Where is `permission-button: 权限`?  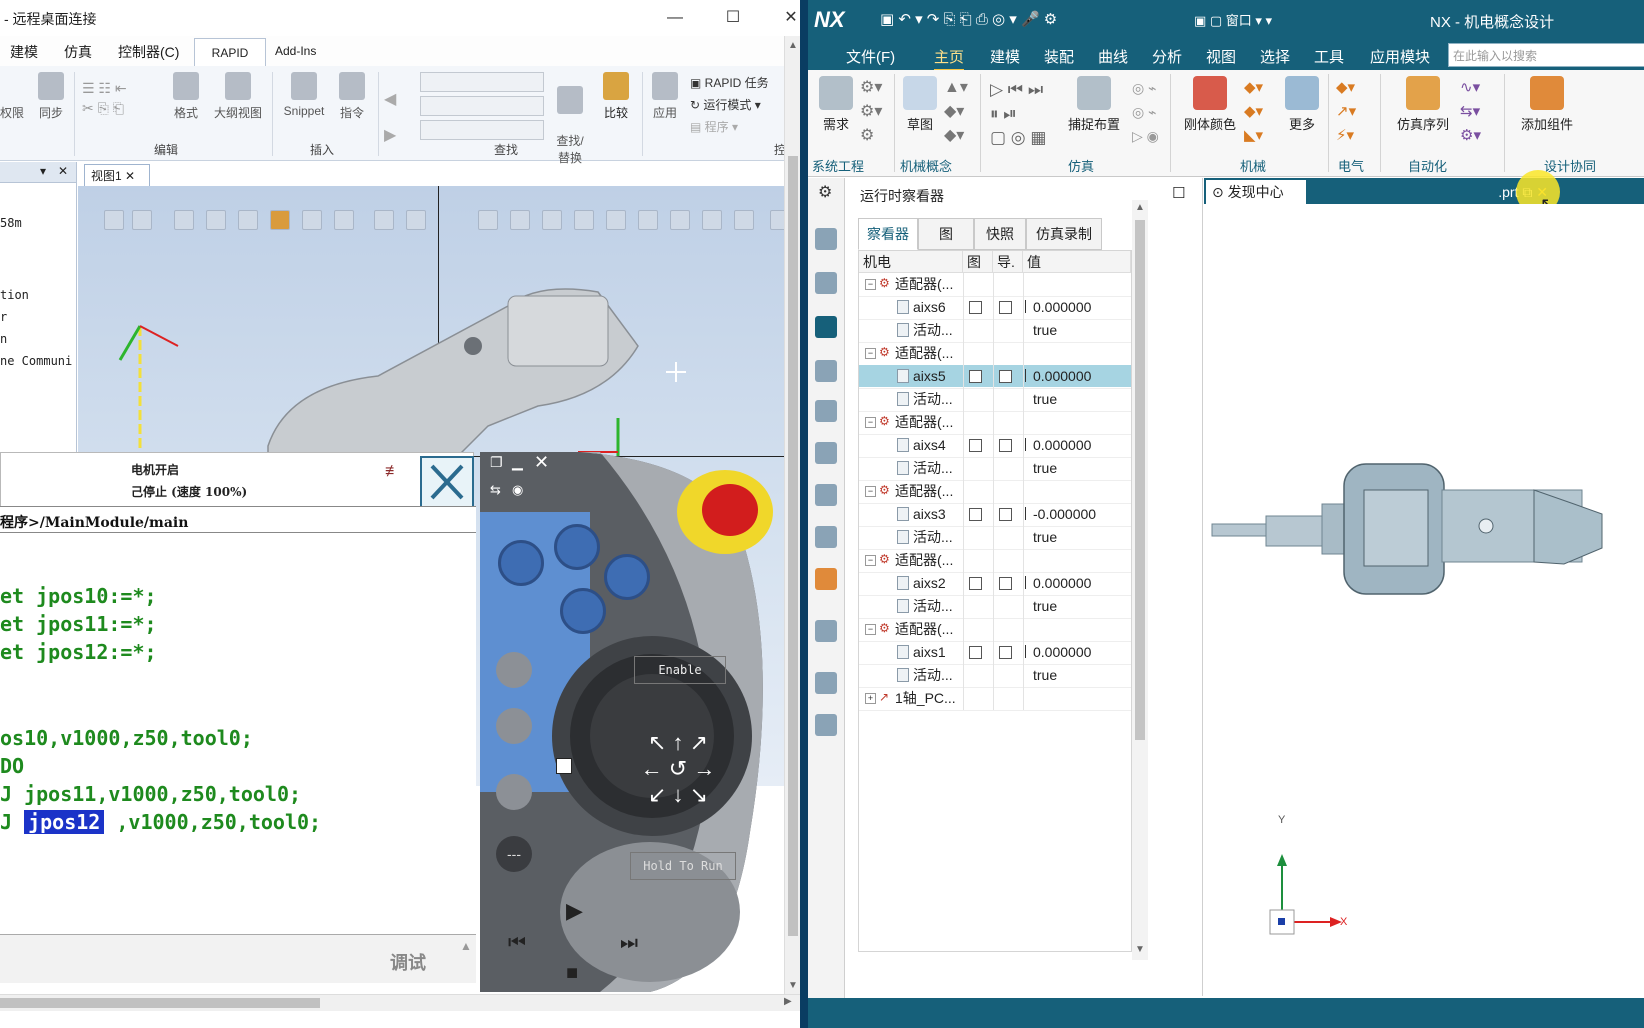
permission-button: 权限 is located at coordinates (12, 112).